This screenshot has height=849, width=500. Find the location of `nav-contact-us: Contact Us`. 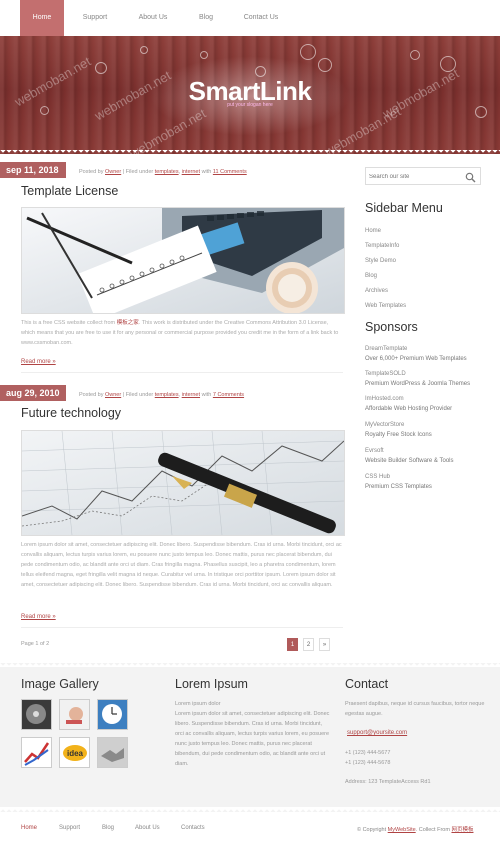

nav-contact-us: Contact Us is located at coordinates (261, 18).